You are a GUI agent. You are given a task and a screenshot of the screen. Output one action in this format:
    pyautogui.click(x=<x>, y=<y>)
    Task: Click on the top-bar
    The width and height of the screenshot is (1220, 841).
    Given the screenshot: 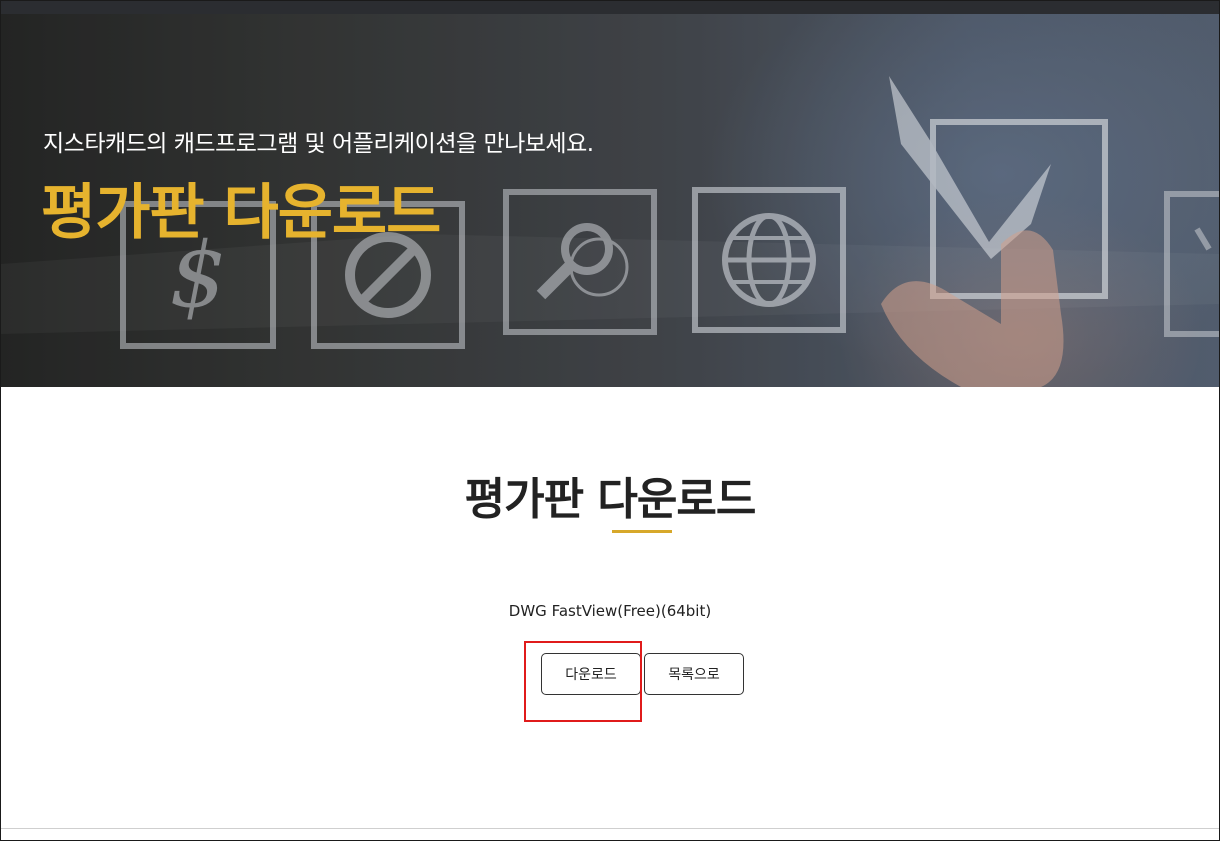 What is the action you would take?
    pyautogui.click(x=610, y=7)
    